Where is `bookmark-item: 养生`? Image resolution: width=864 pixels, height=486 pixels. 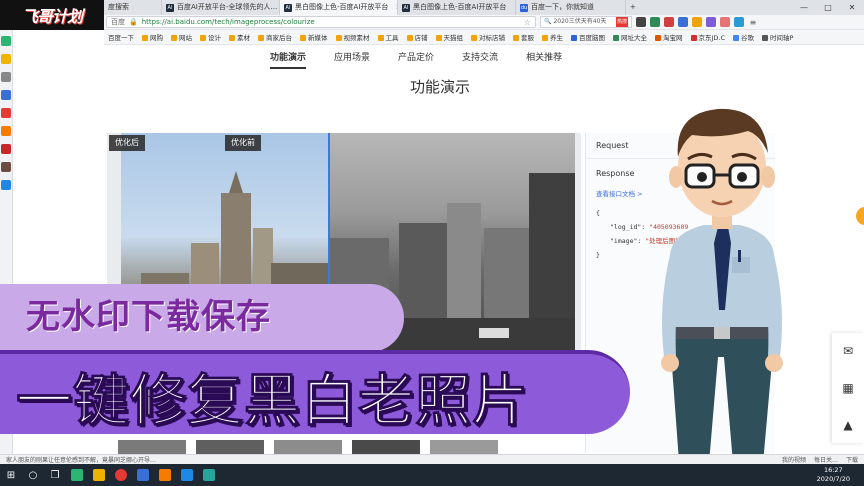
bookmark-item: 养生 is located at coordinates (552, 37).